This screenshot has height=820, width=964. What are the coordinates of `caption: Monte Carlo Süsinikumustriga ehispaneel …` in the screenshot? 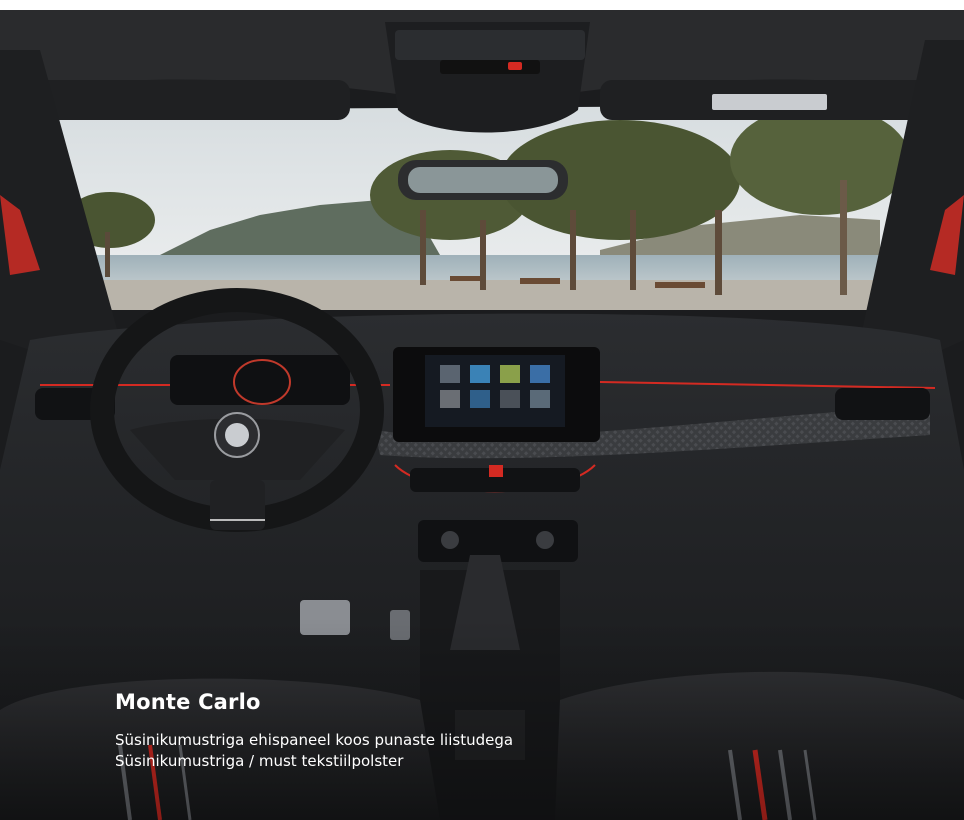 It's located at (415, 731).